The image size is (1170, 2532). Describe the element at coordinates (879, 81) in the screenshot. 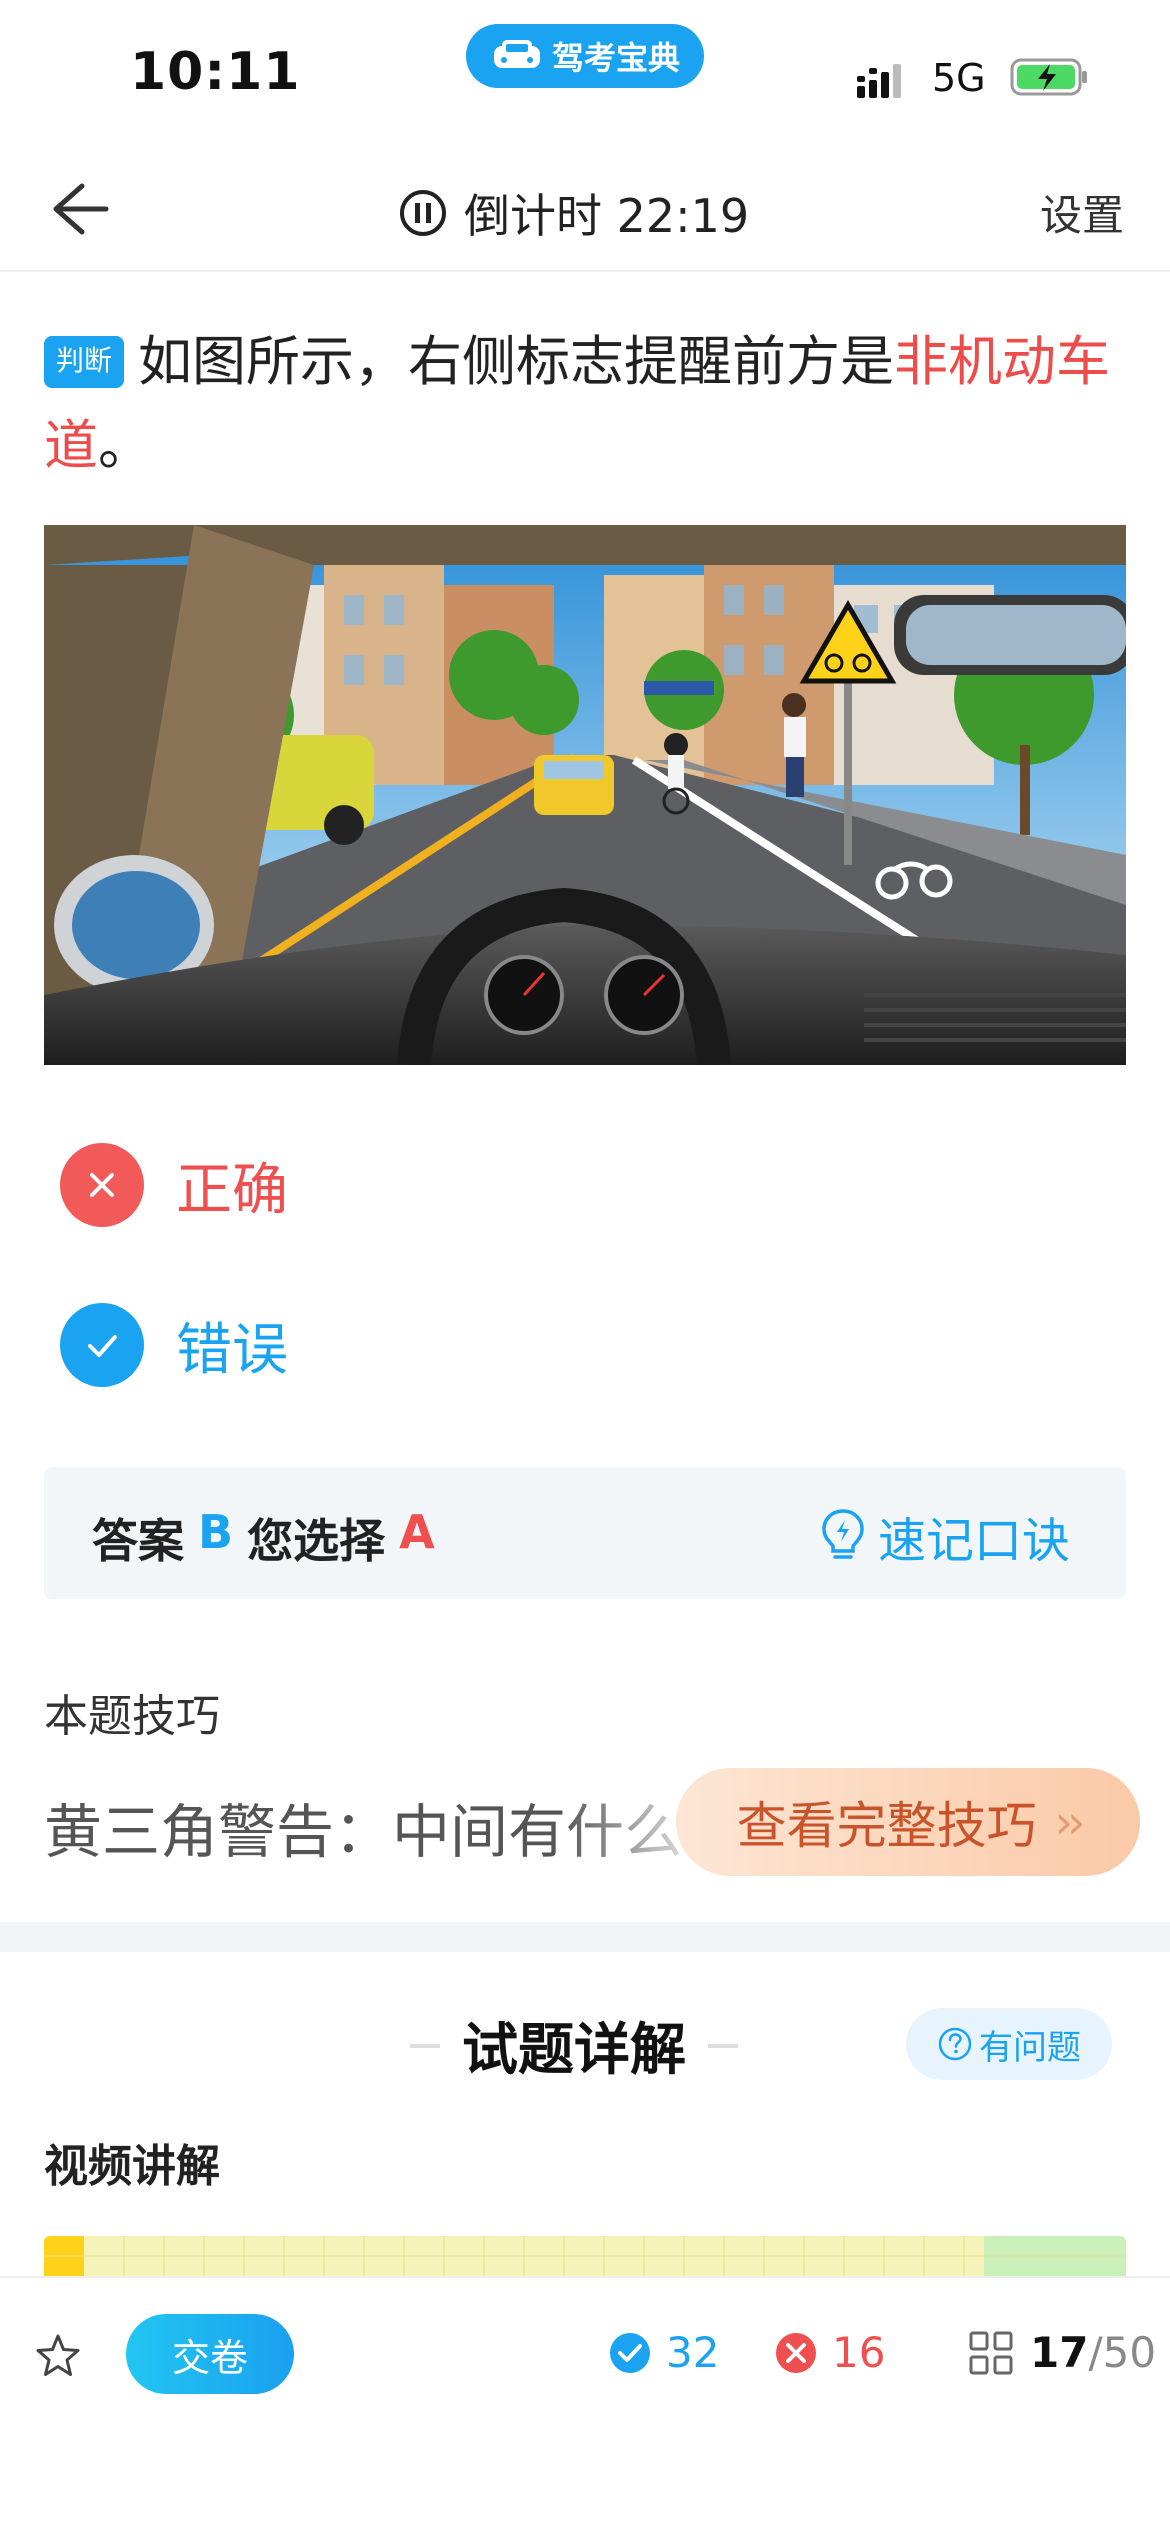

I see `signal-icon` at that location.